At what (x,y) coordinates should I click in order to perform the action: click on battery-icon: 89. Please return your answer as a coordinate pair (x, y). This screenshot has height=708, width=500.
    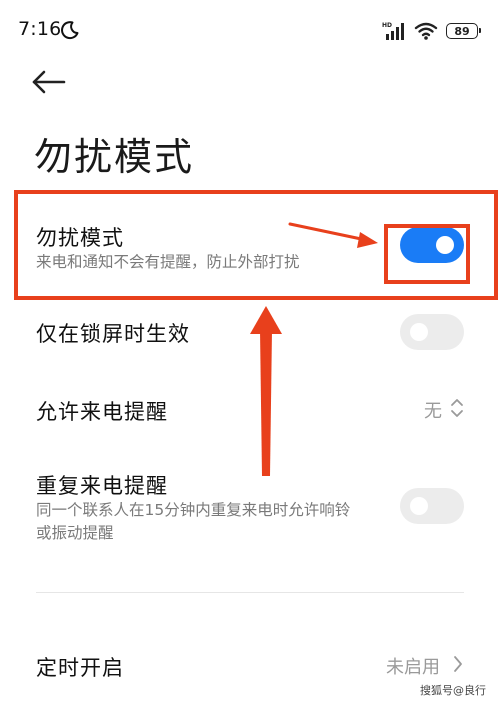
    Looking at the image, I should click on (463, 31).